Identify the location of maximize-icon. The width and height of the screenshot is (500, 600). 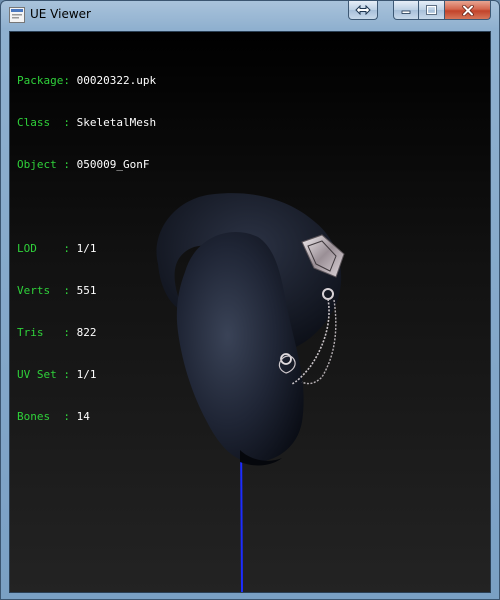
(431, 10).